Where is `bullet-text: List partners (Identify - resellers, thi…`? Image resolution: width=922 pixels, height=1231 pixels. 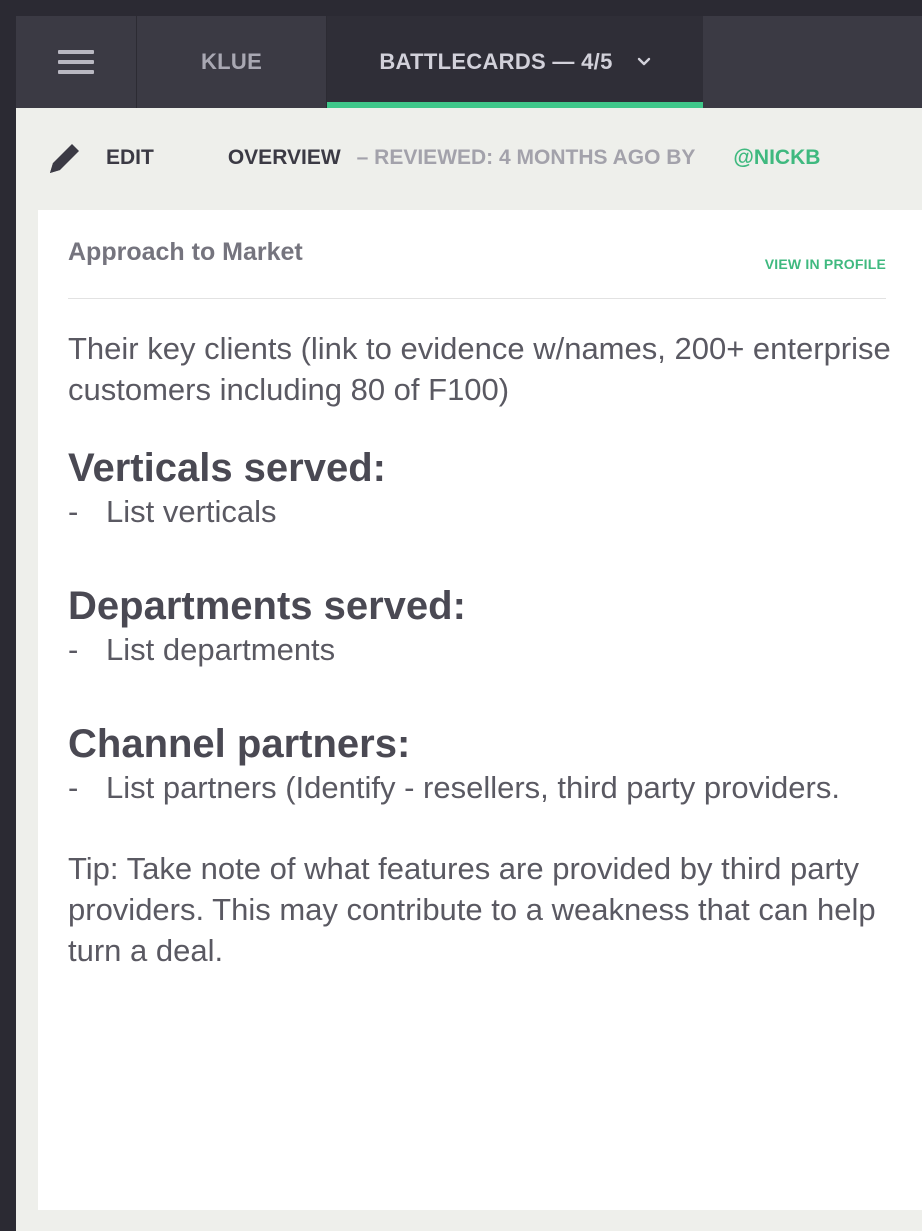 bullet-text: List partners (Identify - resellers, thi… is located at coordinates (473, 787).